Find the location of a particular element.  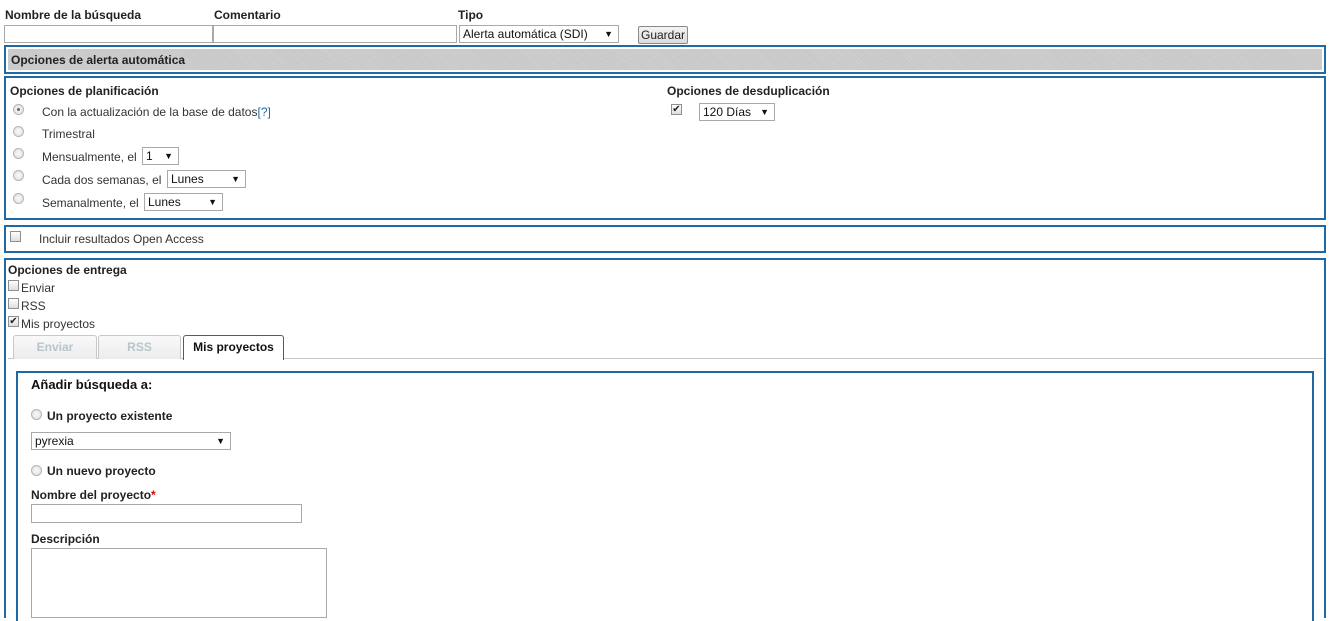

weekly-day-select: Lunes ▼ is located at coordinates (183, 202).